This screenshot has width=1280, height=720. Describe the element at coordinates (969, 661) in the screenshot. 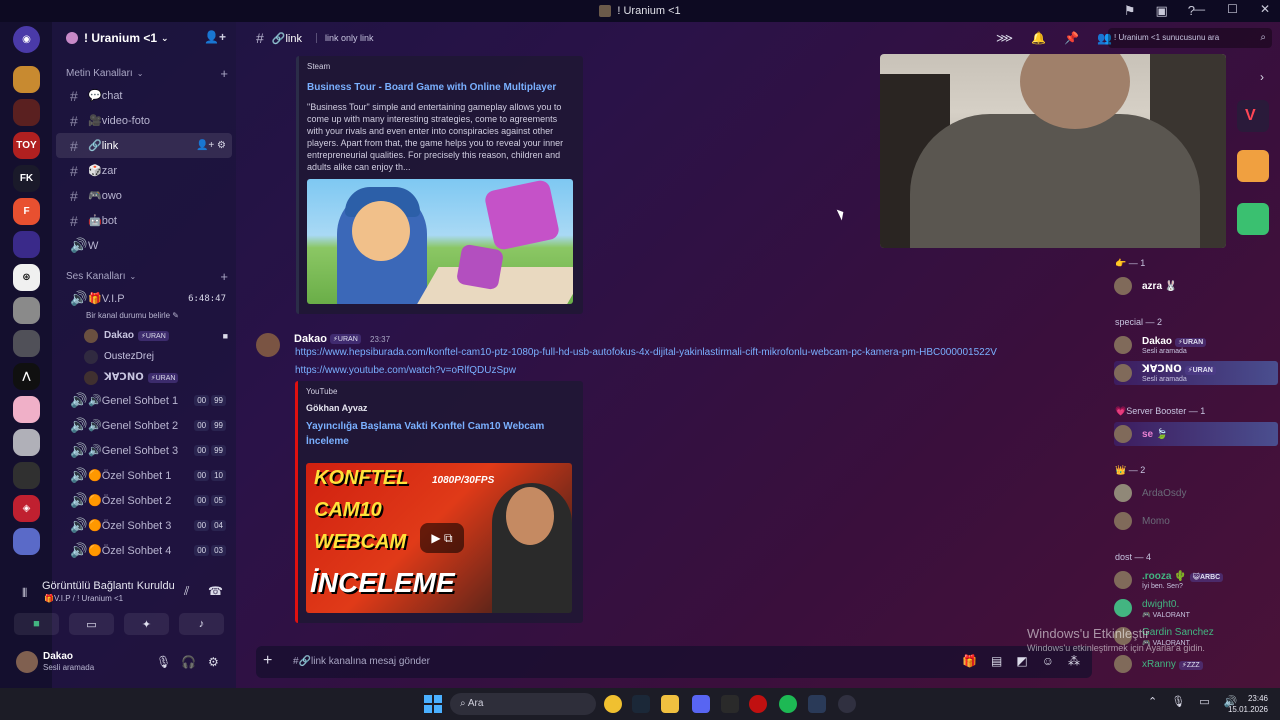

I see `gift-icon: 🎁` at that location.